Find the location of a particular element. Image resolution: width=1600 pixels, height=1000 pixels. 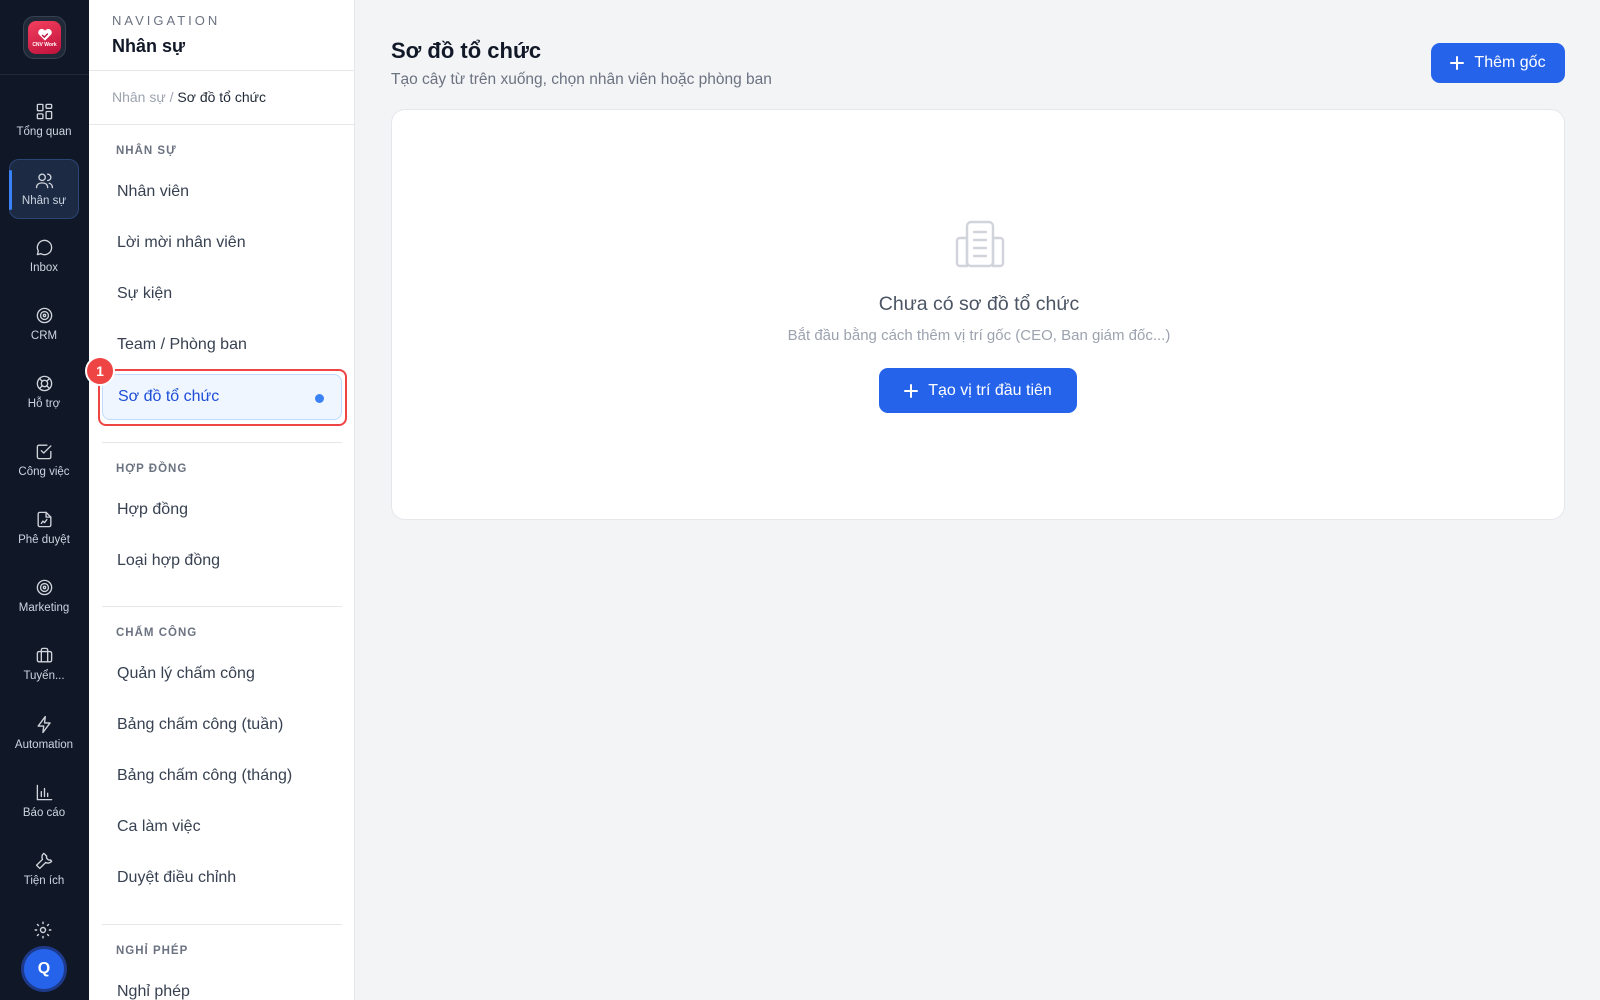

nav-item-bang-cham-cong-tuan: Bảng chấm công (tuần) is located at coordinates (222, 725).